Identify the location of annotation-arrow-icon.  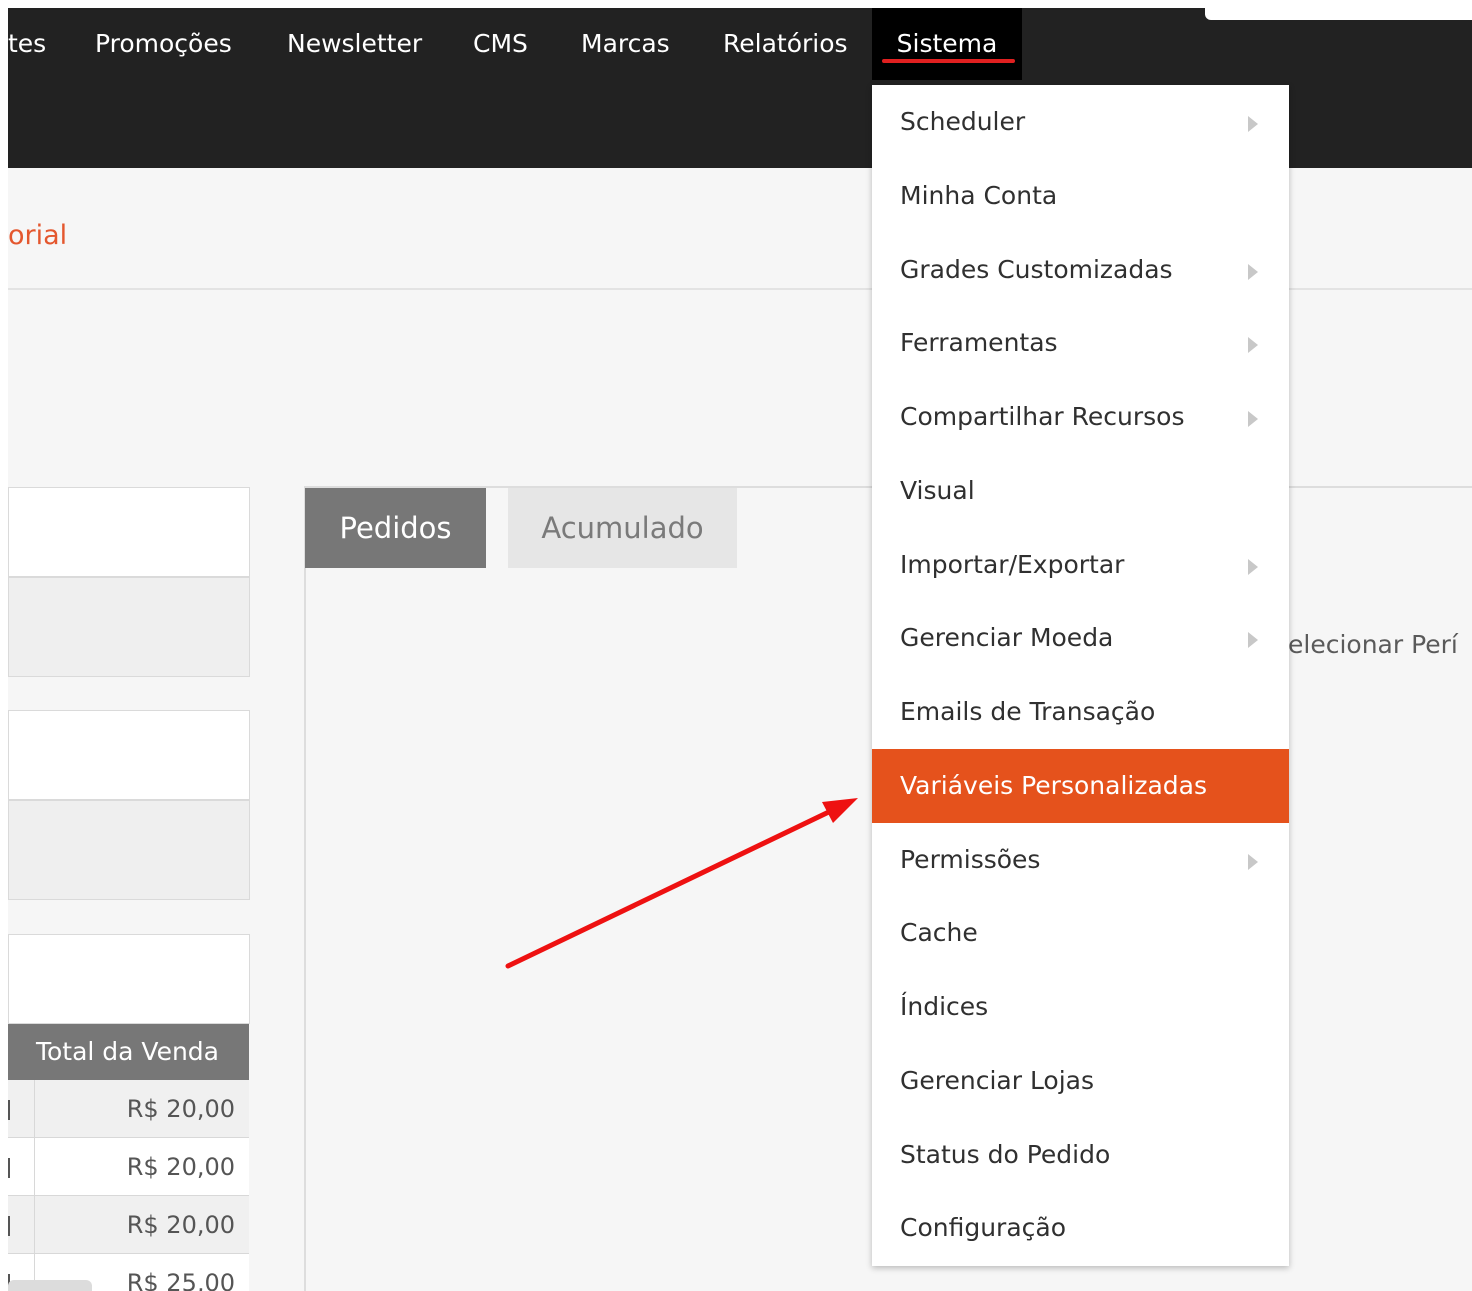
(681, 883).